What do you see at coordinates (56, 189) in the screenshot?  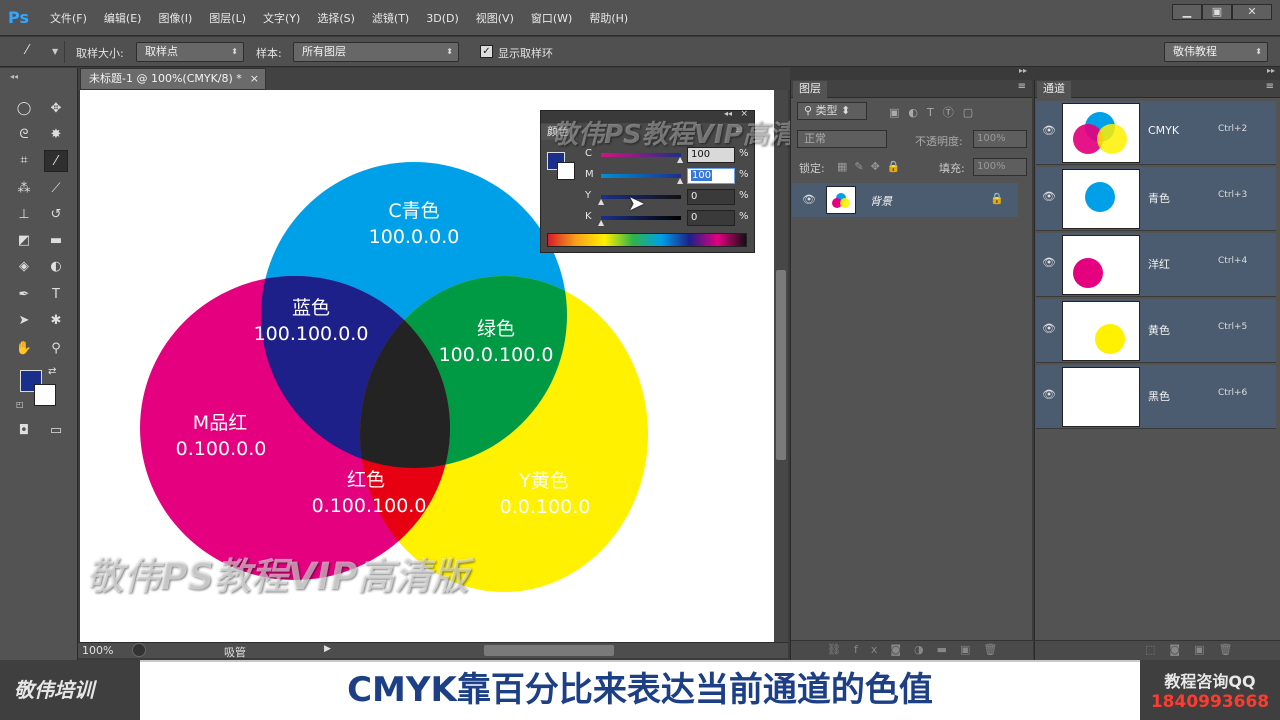 I see `brush-tool-icon: ⟋` at bounding box center [56, 189].